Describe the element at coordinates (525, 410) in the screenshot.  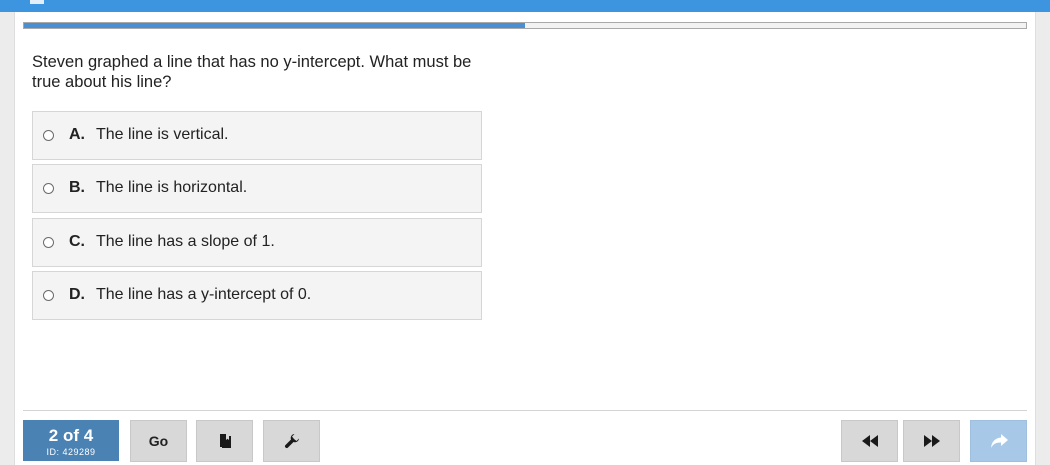
I see `footer-divider` at that location.